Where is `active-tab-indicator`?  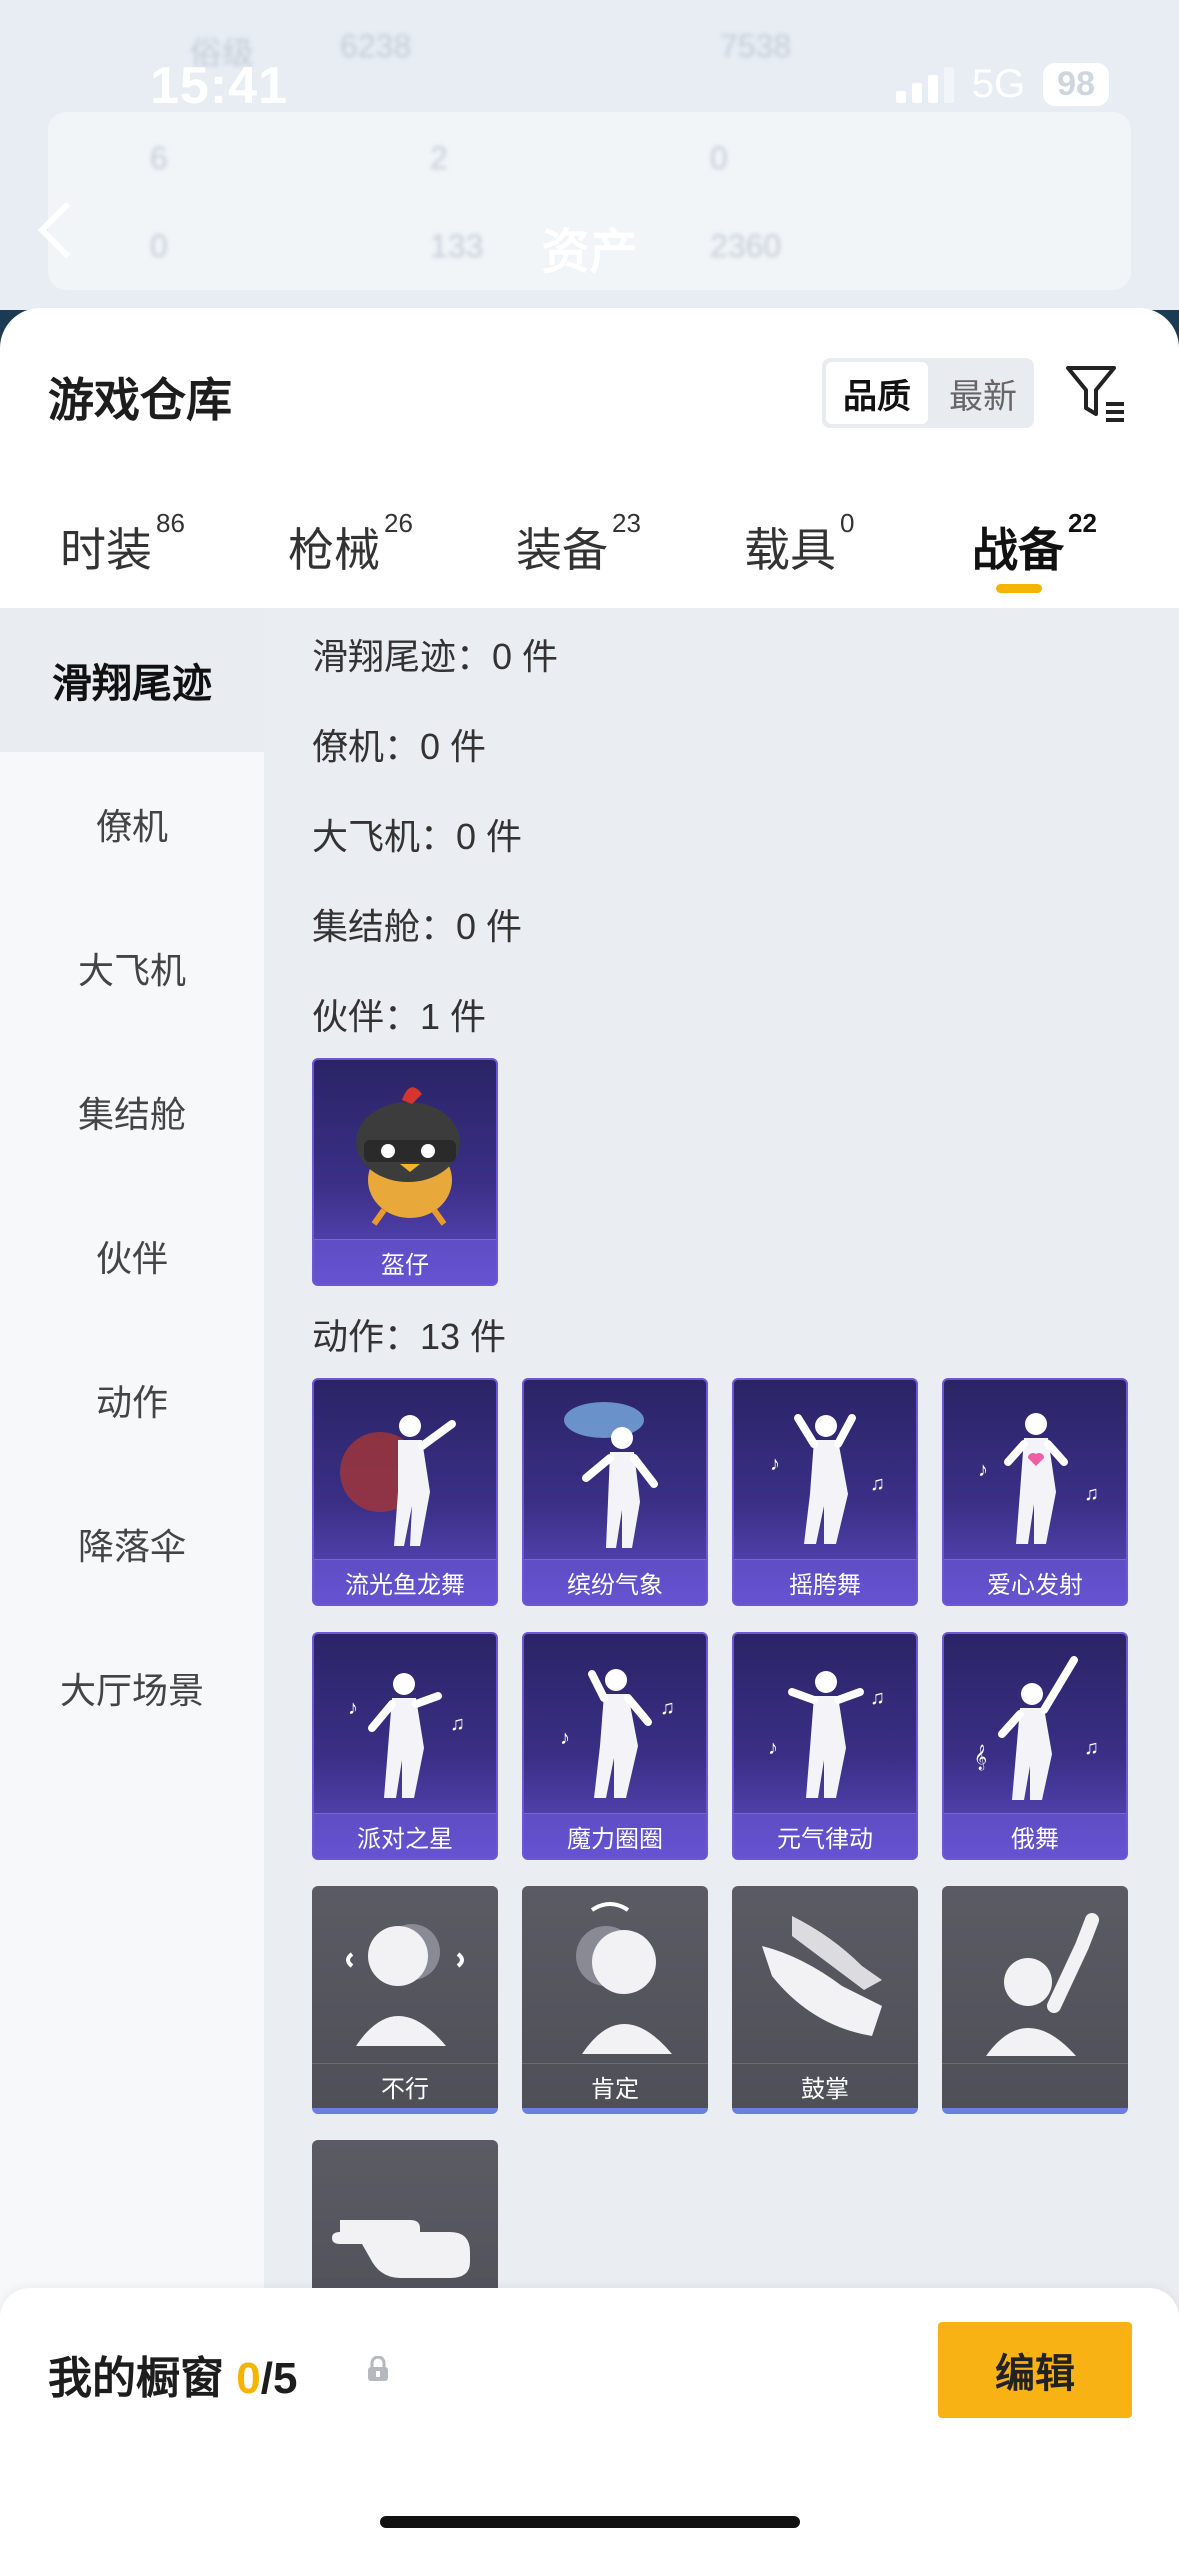
active-tab-indicator is located at coordinates (1019, 588).